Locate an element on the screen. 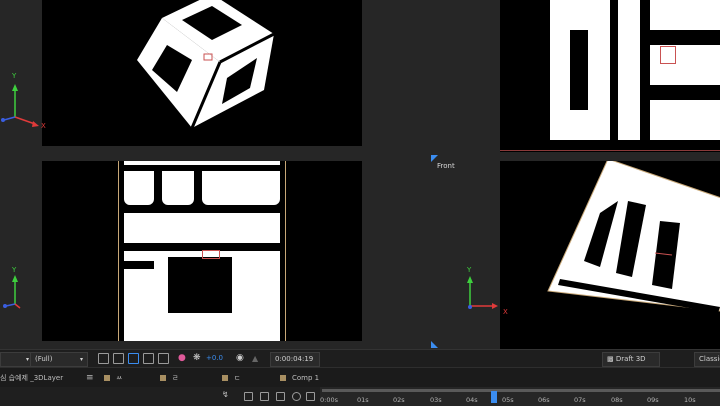  frame-blending-icon is located at coordinates (248, 396).